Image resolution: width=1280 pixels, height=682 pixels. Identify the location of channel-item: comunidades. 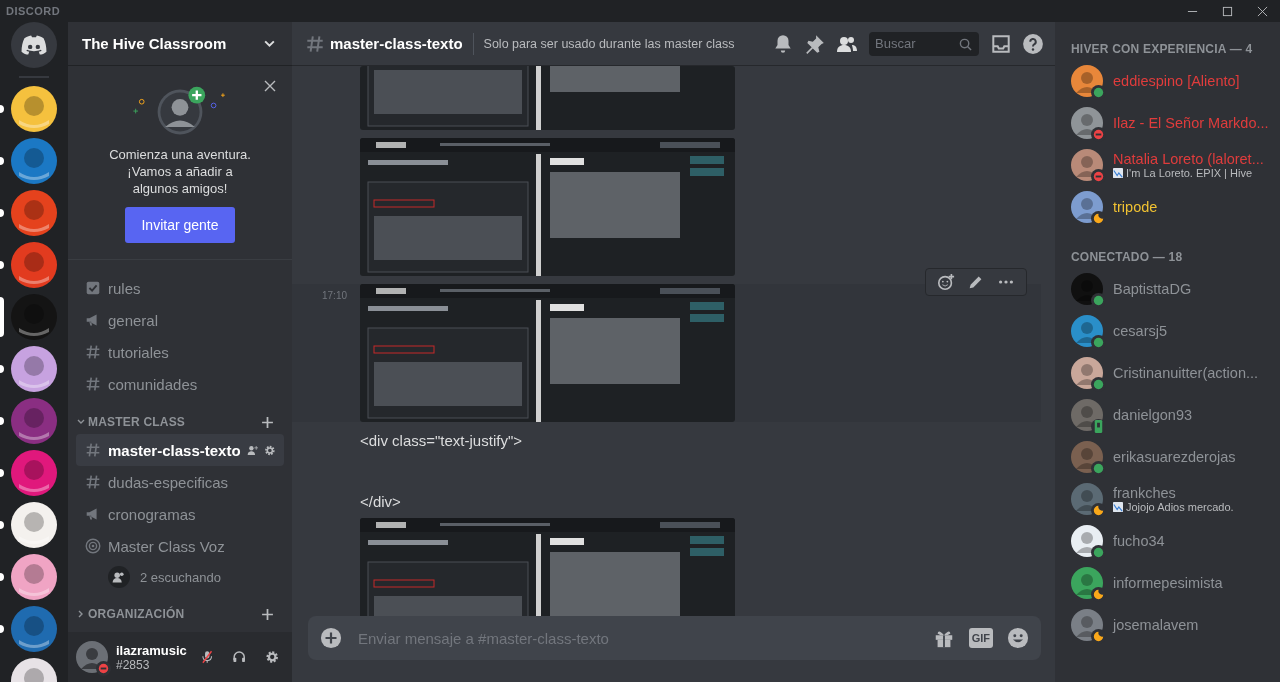
(180, 384).